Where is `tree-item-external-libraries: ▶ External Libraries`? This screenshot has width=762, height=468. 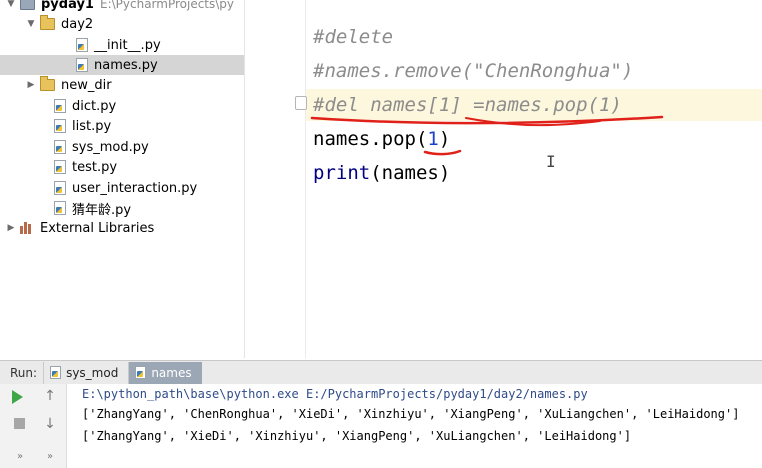
tree-item-external-libraries: ▶ External Libraries is located at coordinates (122, 228).